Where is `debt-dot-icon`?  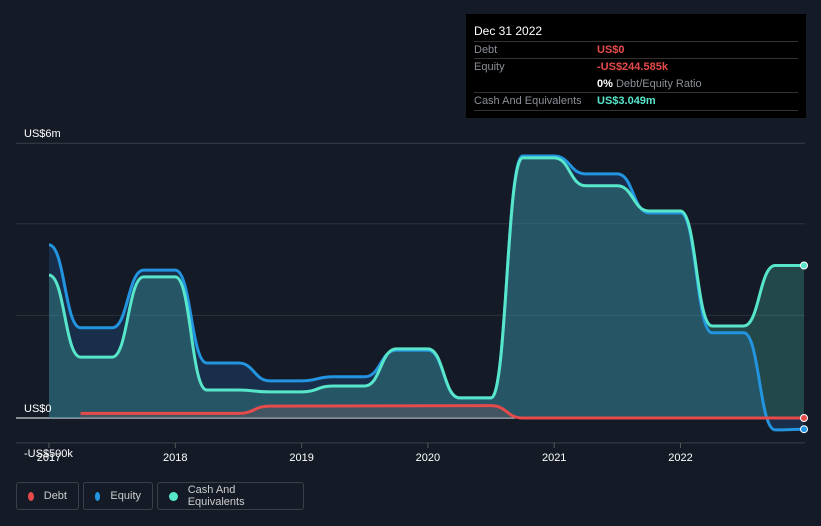
debt-dot-icon is located at coordinates (31, 496).